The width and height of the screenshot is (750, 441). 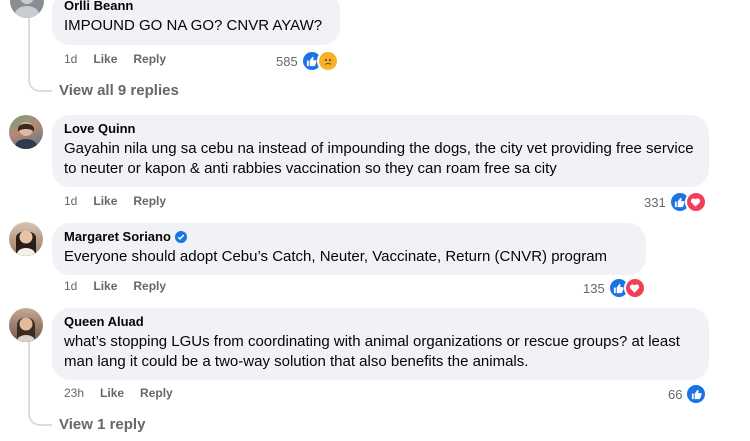 What do you see at coordinates (675, 394) in the screenshot?
I see `reaction-count: 66` at bounding box center [675, 394].